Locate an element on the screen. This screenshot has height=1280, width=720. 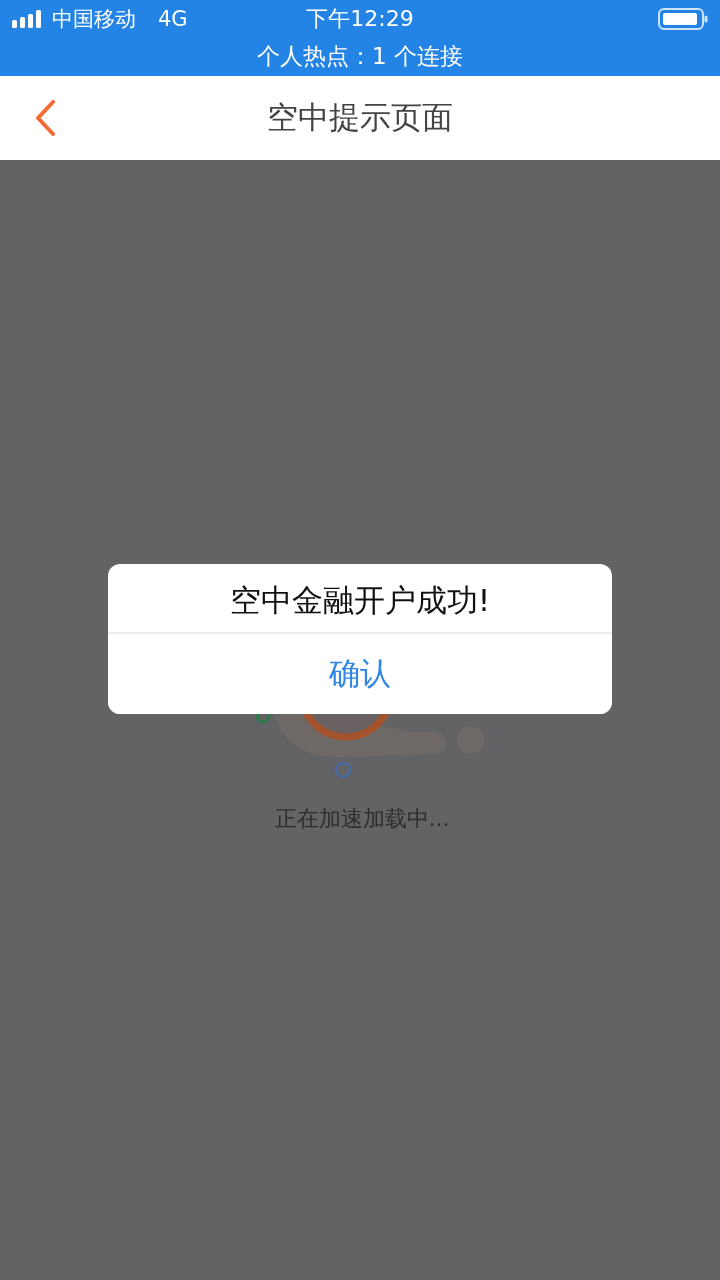
battery-icon is located at coordinates (683, 19).